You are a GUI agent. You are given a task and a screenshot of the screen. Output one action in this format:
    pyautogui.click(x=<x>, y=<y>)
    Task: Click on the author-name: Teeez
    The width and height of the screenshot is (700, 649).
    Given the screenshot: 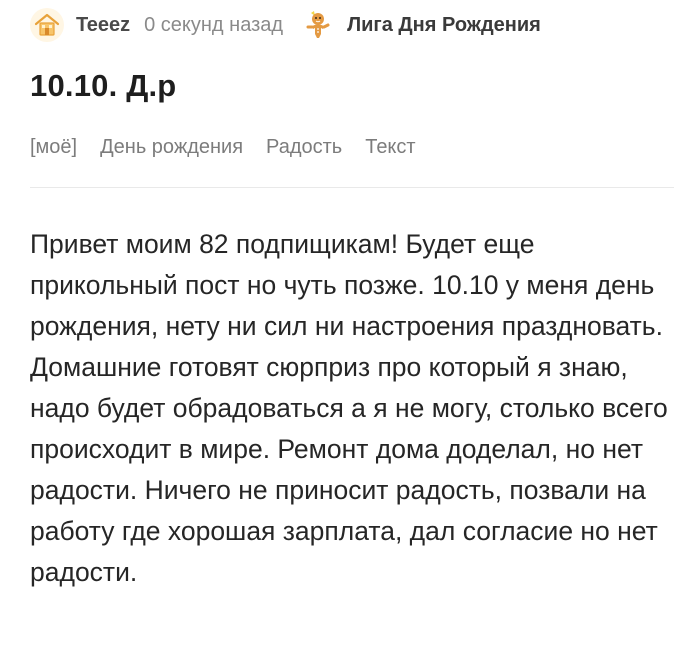 What is the action you would take?
    pyautogui.click(x=103, y=25)
    